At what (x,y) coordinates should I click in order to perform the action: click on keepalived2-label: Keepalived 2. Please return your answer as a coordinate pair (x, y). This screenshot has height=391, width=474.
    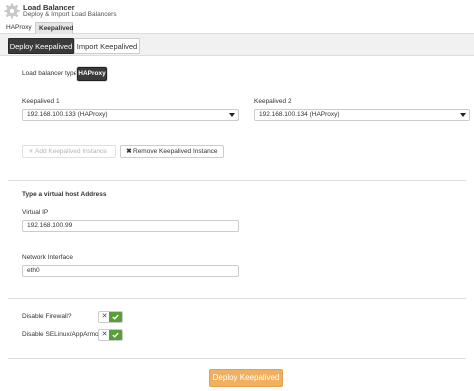
    Looking at the image, I should click on (273, 101).